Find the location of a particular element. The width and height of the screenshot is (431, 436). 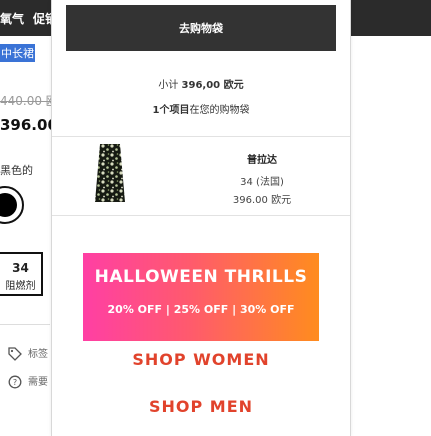

color-label: 黑色的 is located at coordinates (16, 170).